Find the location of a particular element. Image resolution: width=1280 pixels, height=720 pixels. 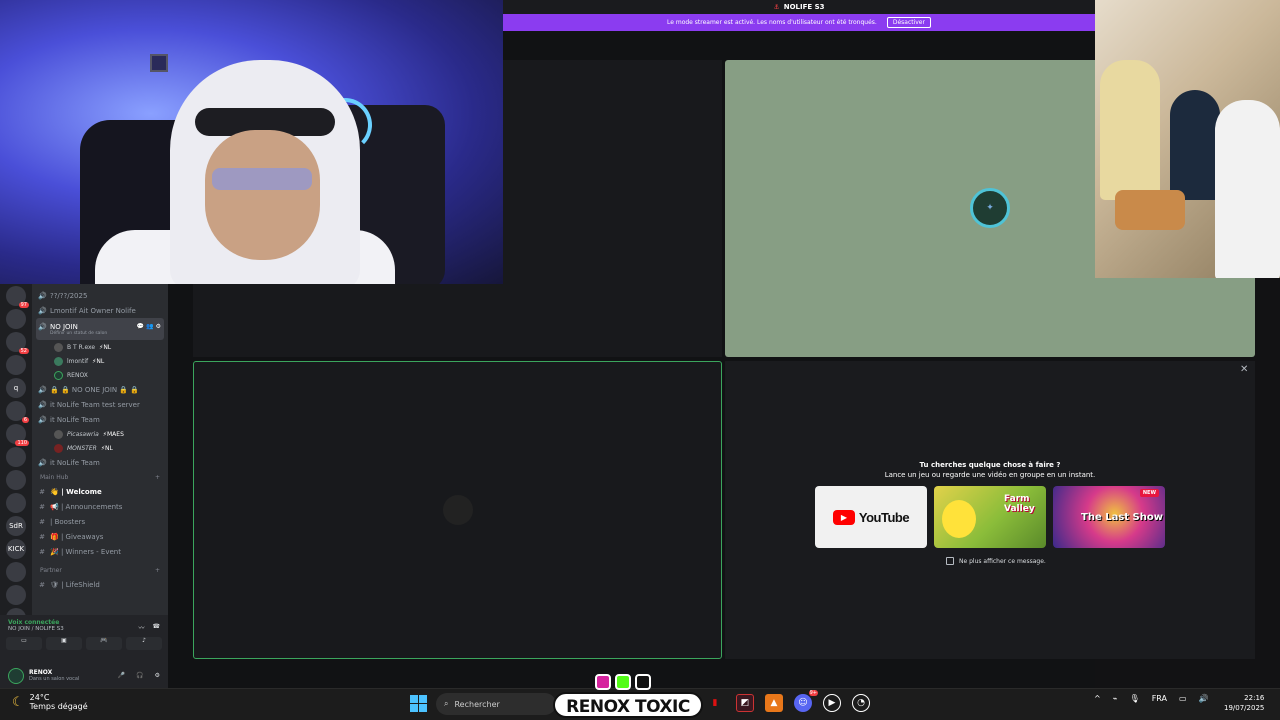

moon-icon: ☾ is located at coordinates (18, 702).